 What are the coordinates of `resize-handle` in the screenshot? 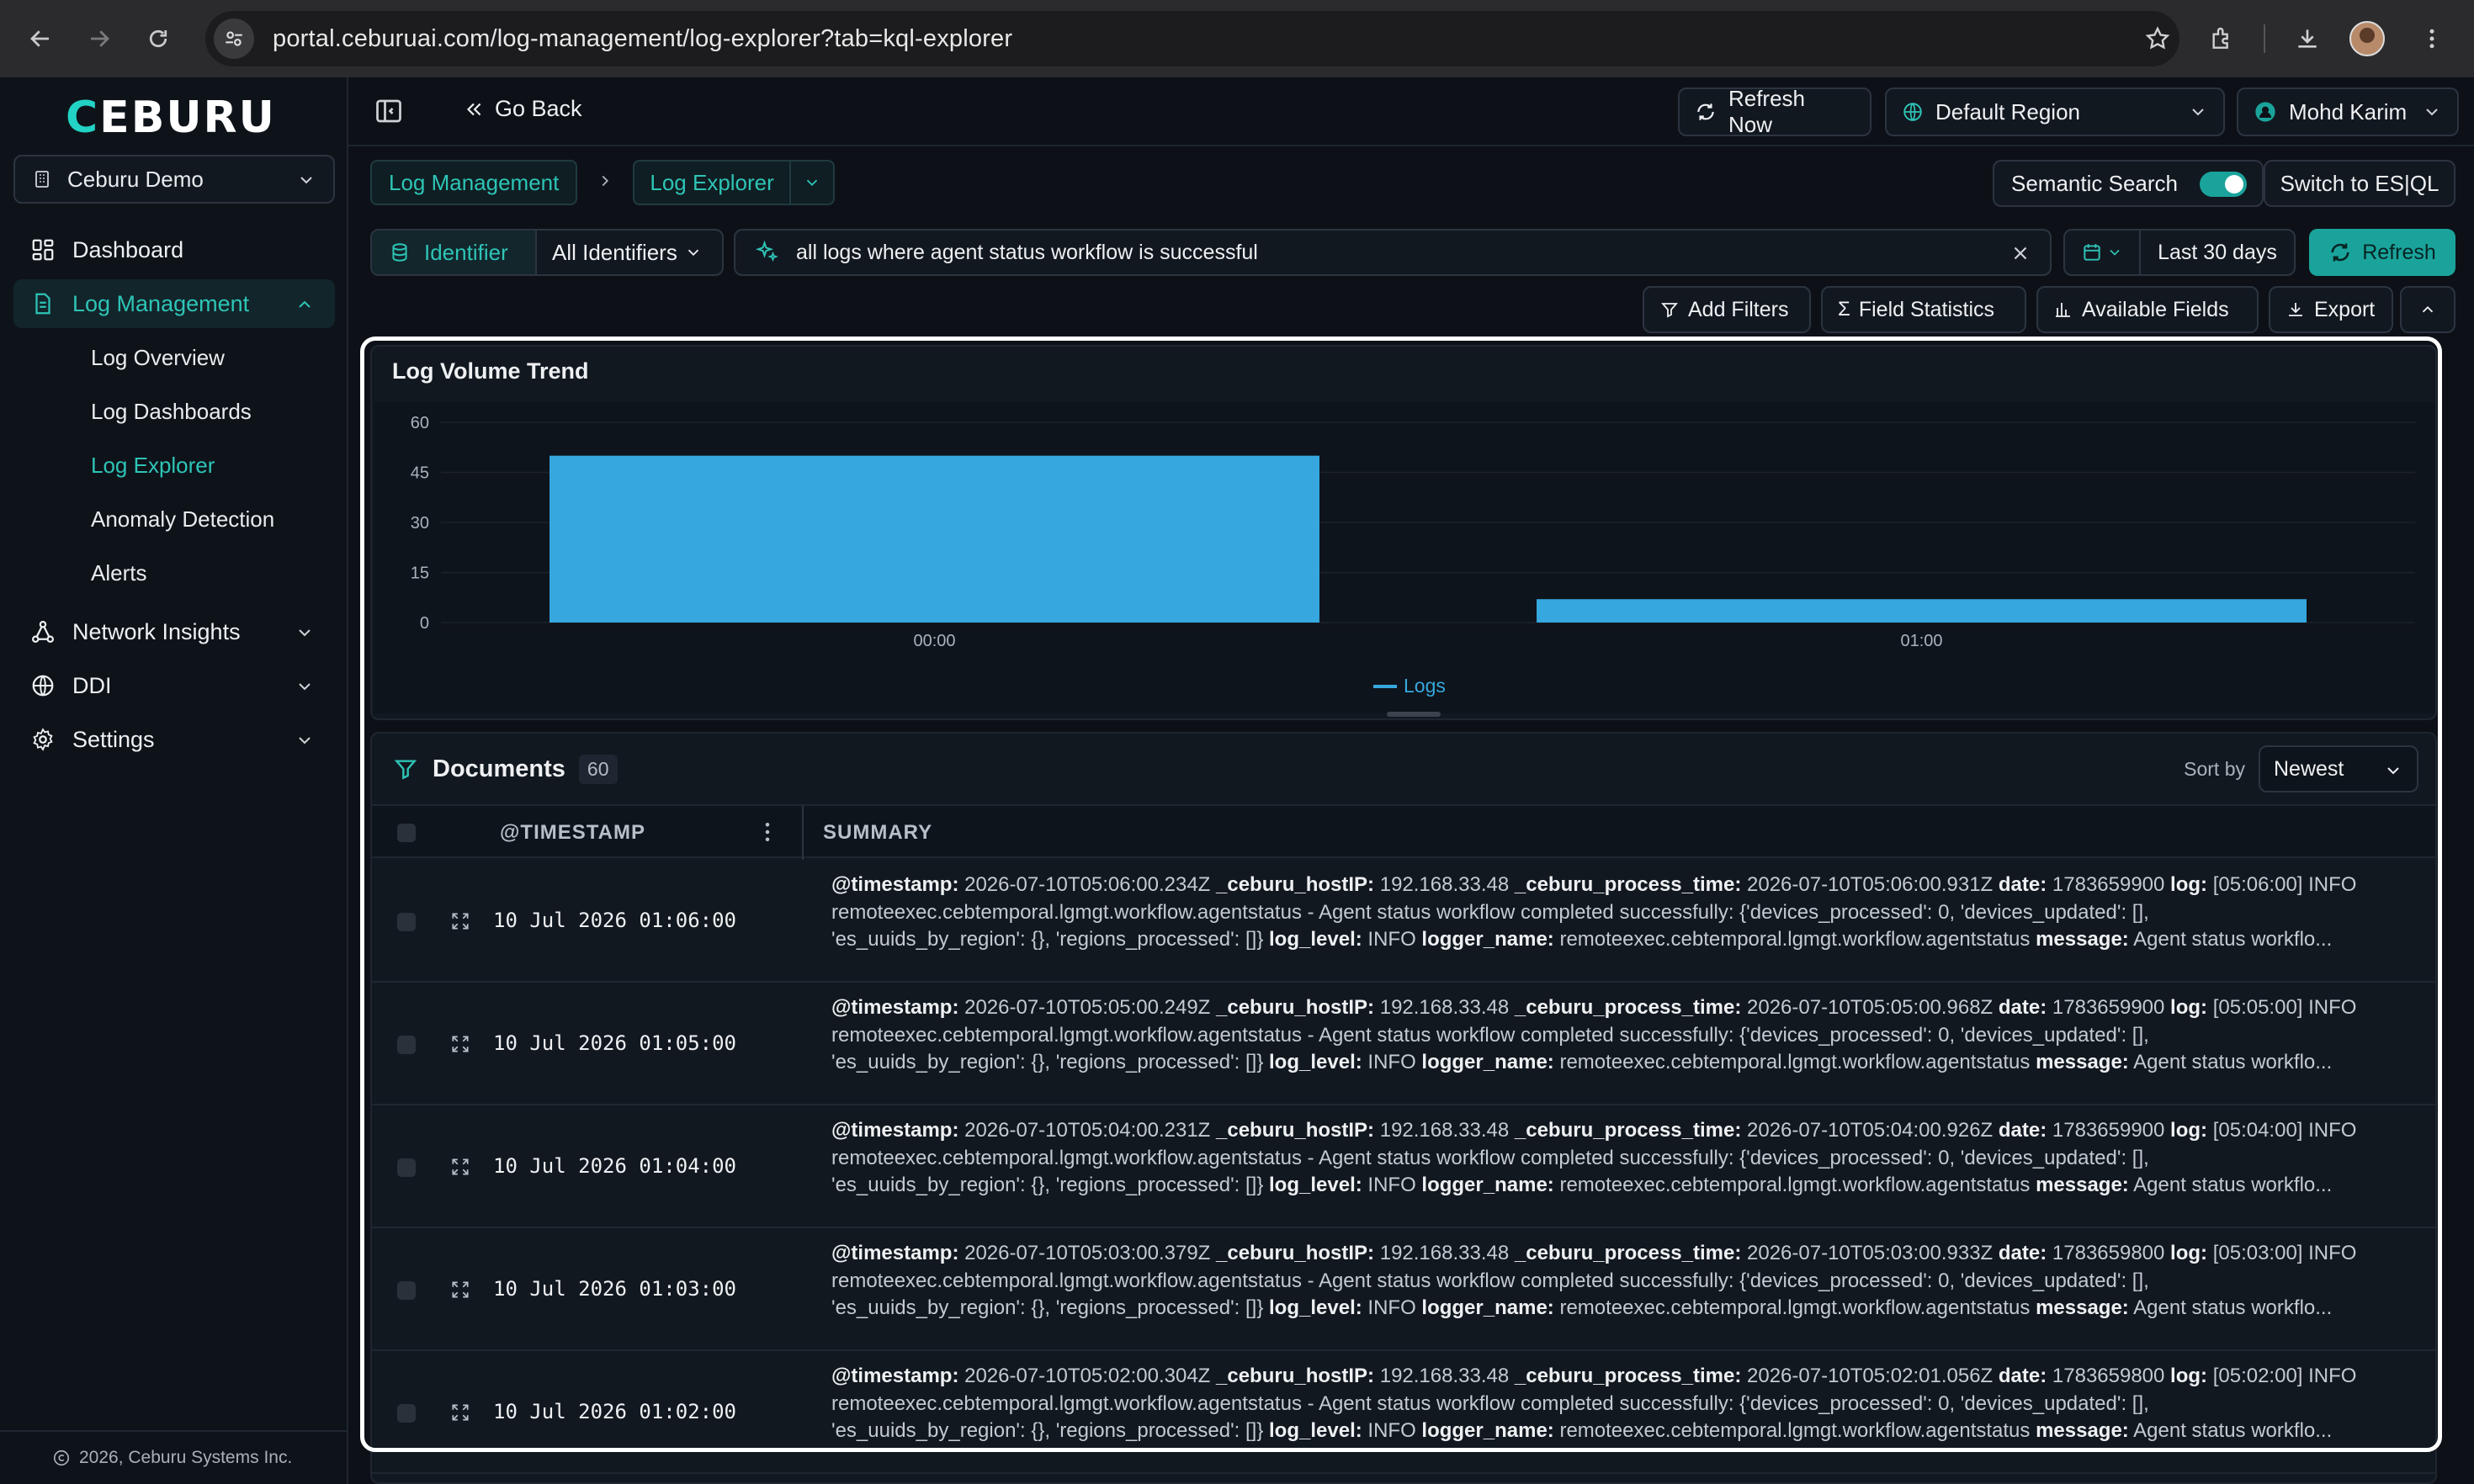 It's located at (1414, 714).